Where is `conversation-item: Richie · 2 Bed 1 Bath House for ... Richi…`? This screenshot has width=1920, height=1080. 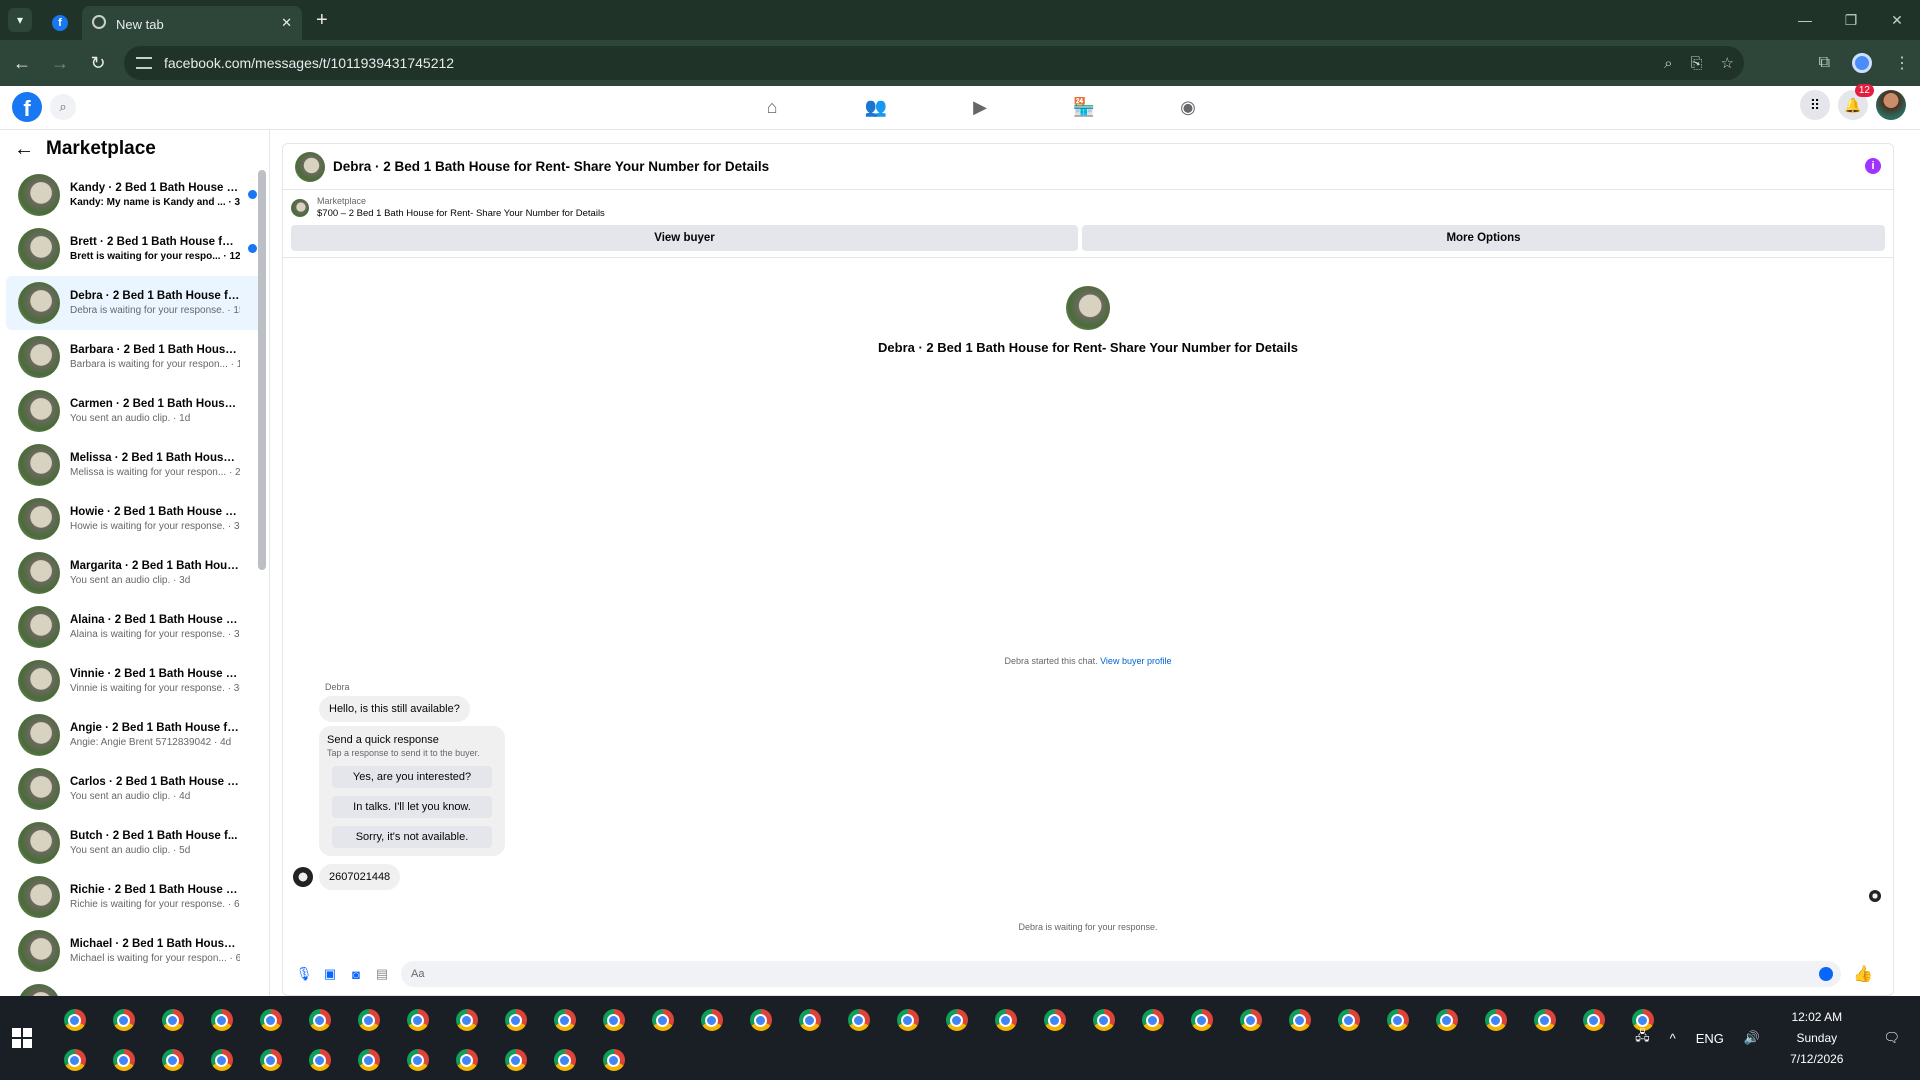 conversation-item: Richie · 2 Bed 1 Bath House for ... Richi… is located at coordinates (134, 897).